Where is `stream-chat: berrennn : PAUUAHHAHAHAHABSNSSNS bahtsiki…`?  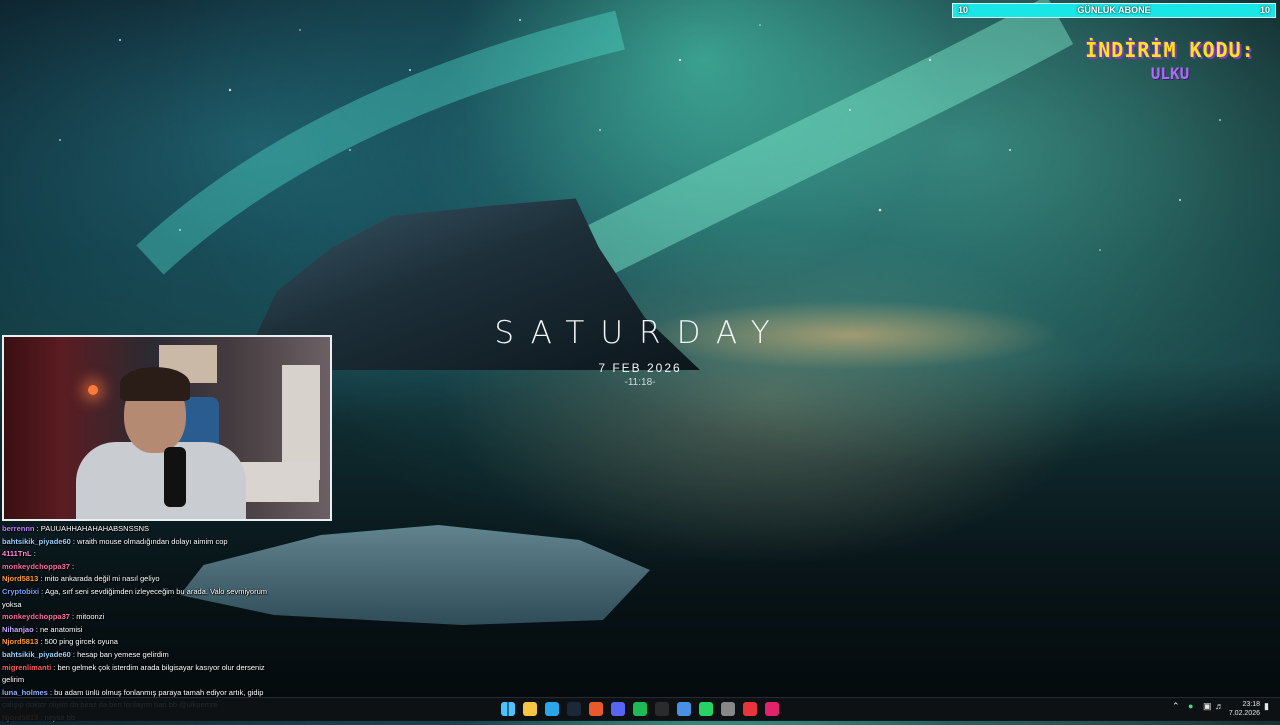 stream-chat: berrennn : PAUUAHHAHAHAHABSNSSNS bahtsiki… is located at coordinates (137, 624).